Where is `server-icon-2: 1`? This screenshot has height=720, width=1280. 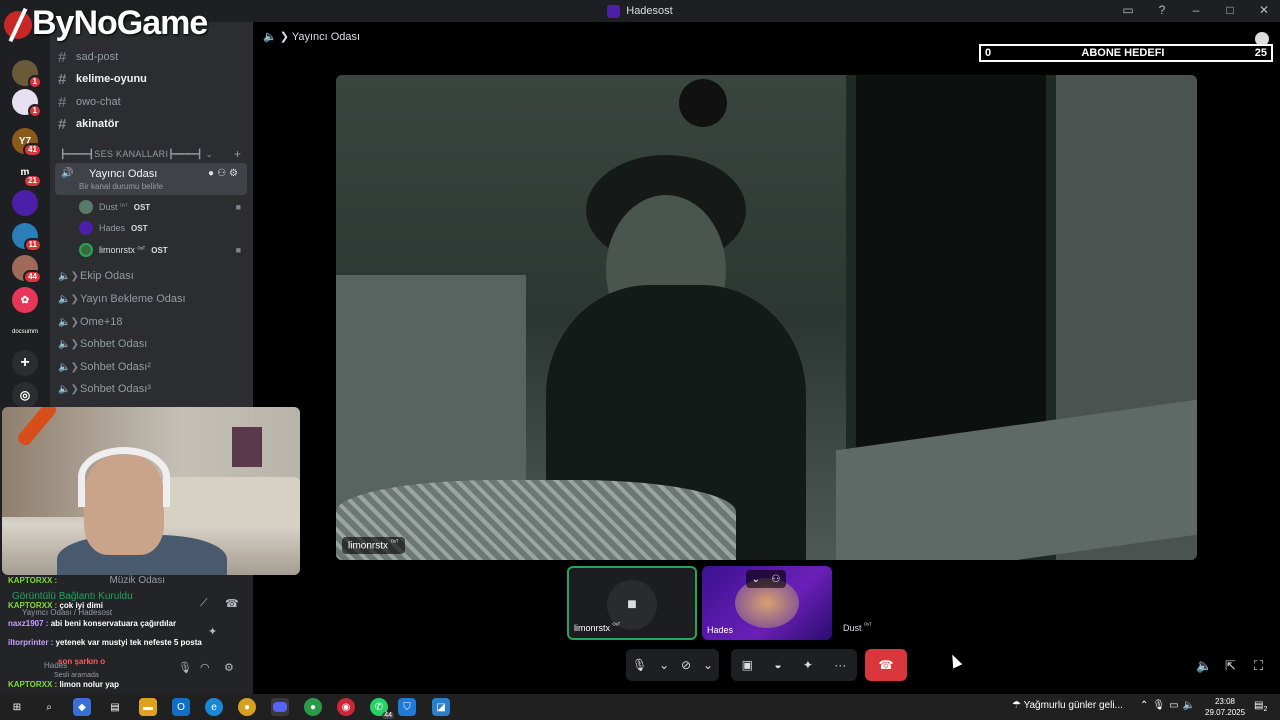 server-icon-2: 1 is located at coordinates (27, 103).